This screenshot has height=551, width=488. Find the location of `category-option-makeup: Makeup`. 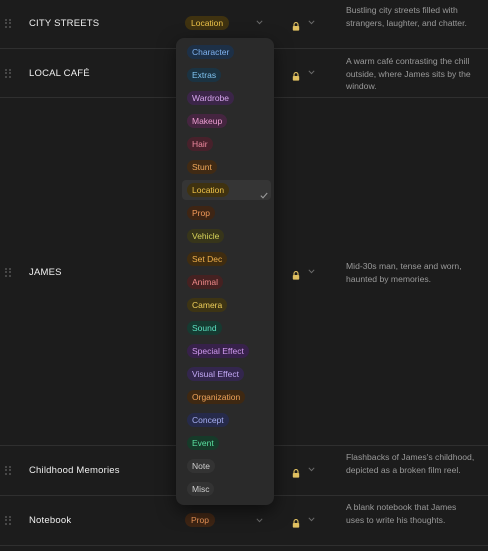

category-option-makeup: Makeup is located at coordinates (226, 121).